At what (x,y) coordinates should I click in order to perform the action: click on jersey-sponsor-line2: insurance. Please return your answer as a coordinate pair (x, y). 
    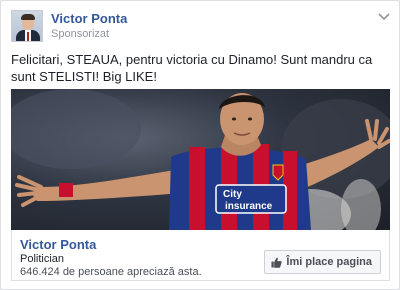
    Looking at the image, I should click on (249, 206).